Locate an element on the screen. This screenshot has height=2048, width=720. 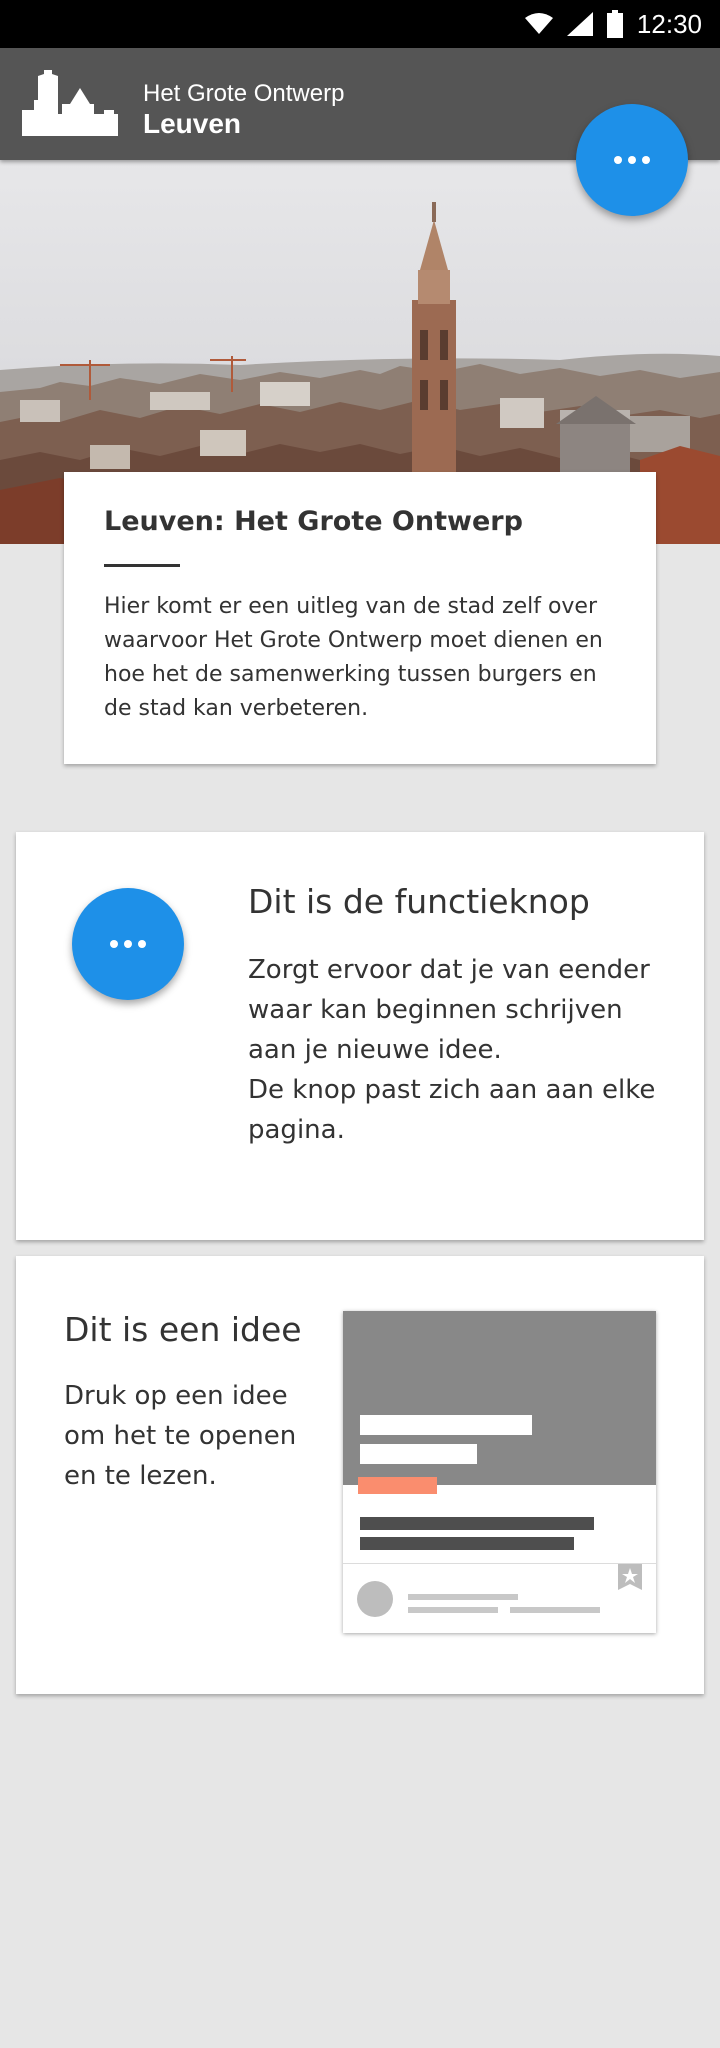
wifi-icon is located at coordinates (538, 23).